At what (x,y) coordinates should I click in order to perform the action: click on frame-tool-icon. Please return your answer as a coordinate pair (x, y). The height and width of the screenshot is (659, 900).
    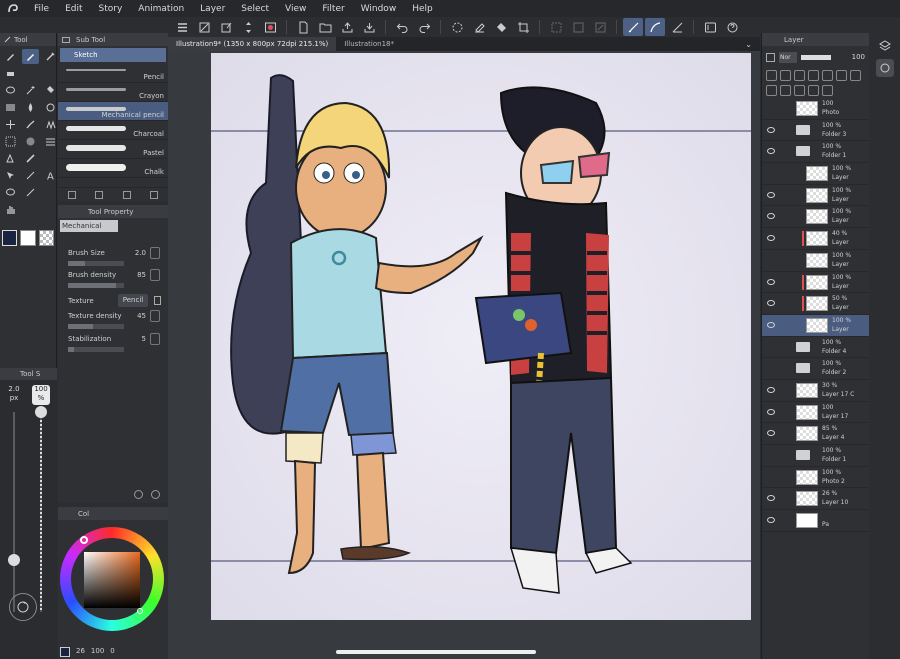
    Looking at the image, I should click on (30, 192).